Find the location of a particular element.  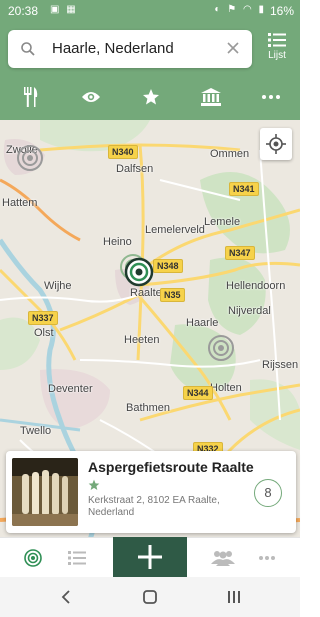

search-icon is located at coordinates (28, 49).